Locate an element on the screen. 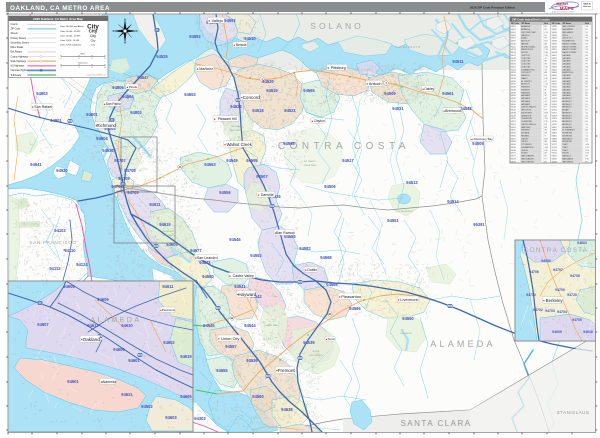  svg-text: Primary Streets is located at coordinates (19, 38).